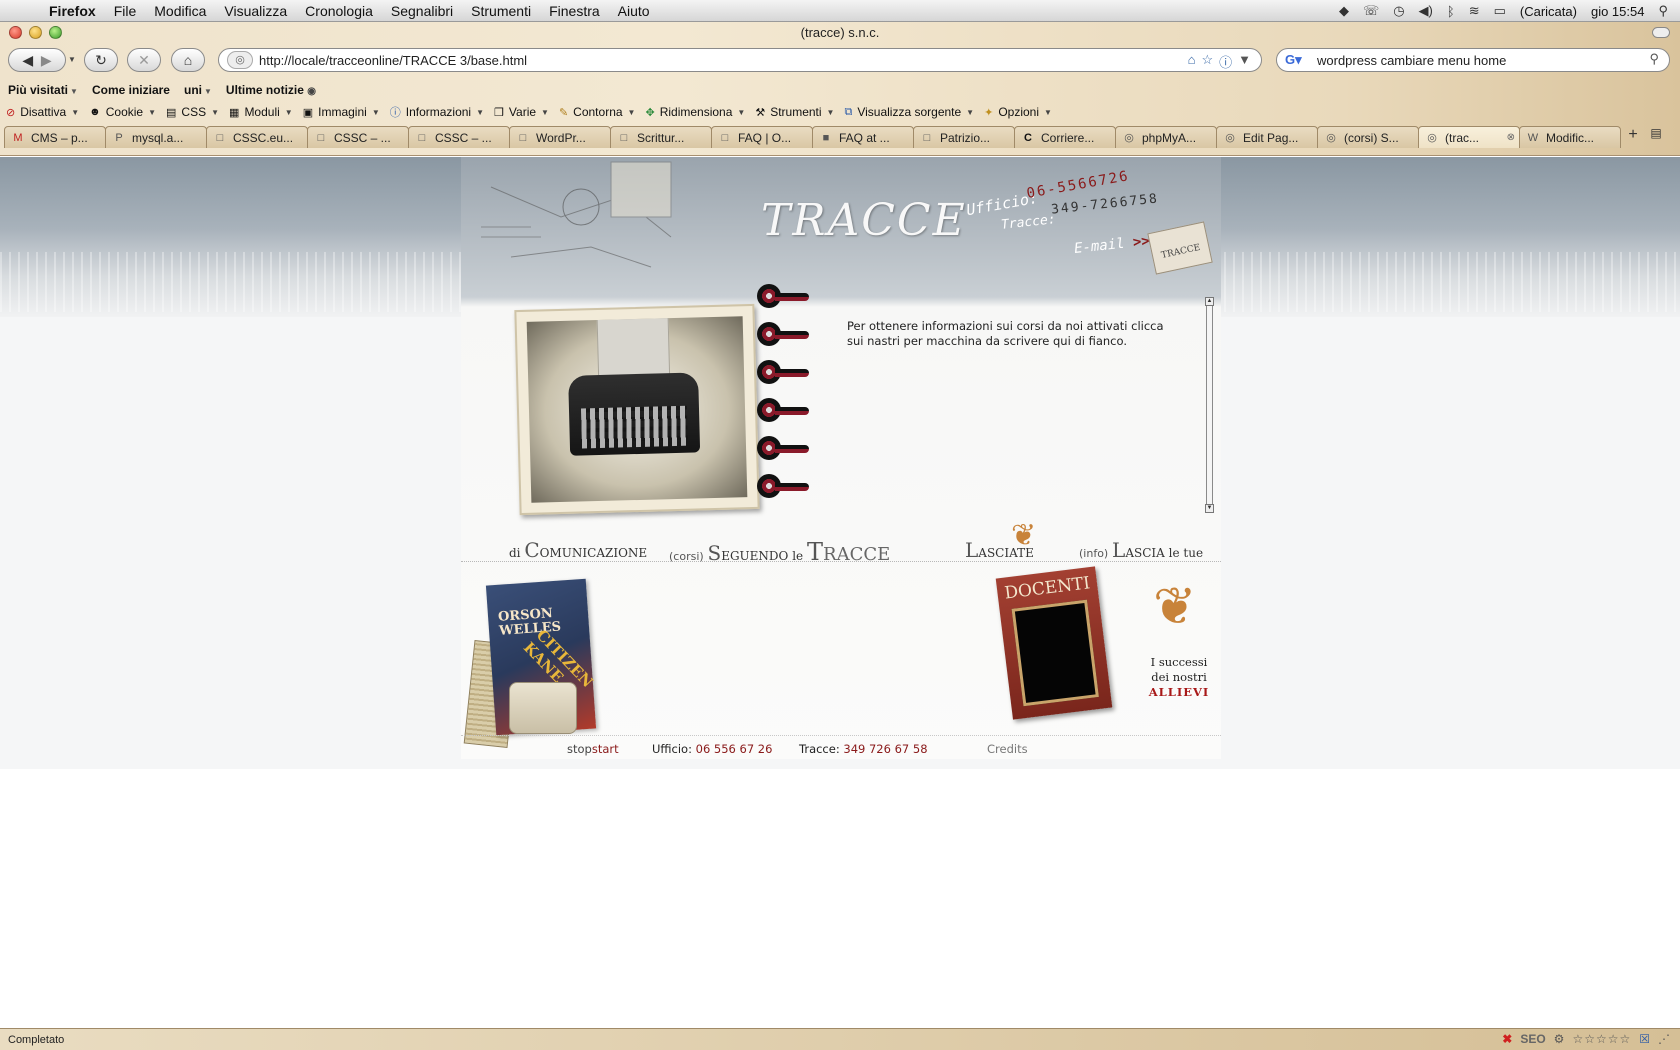  I want to click on menu-cronologia: Cronologia, so click(339, 11).